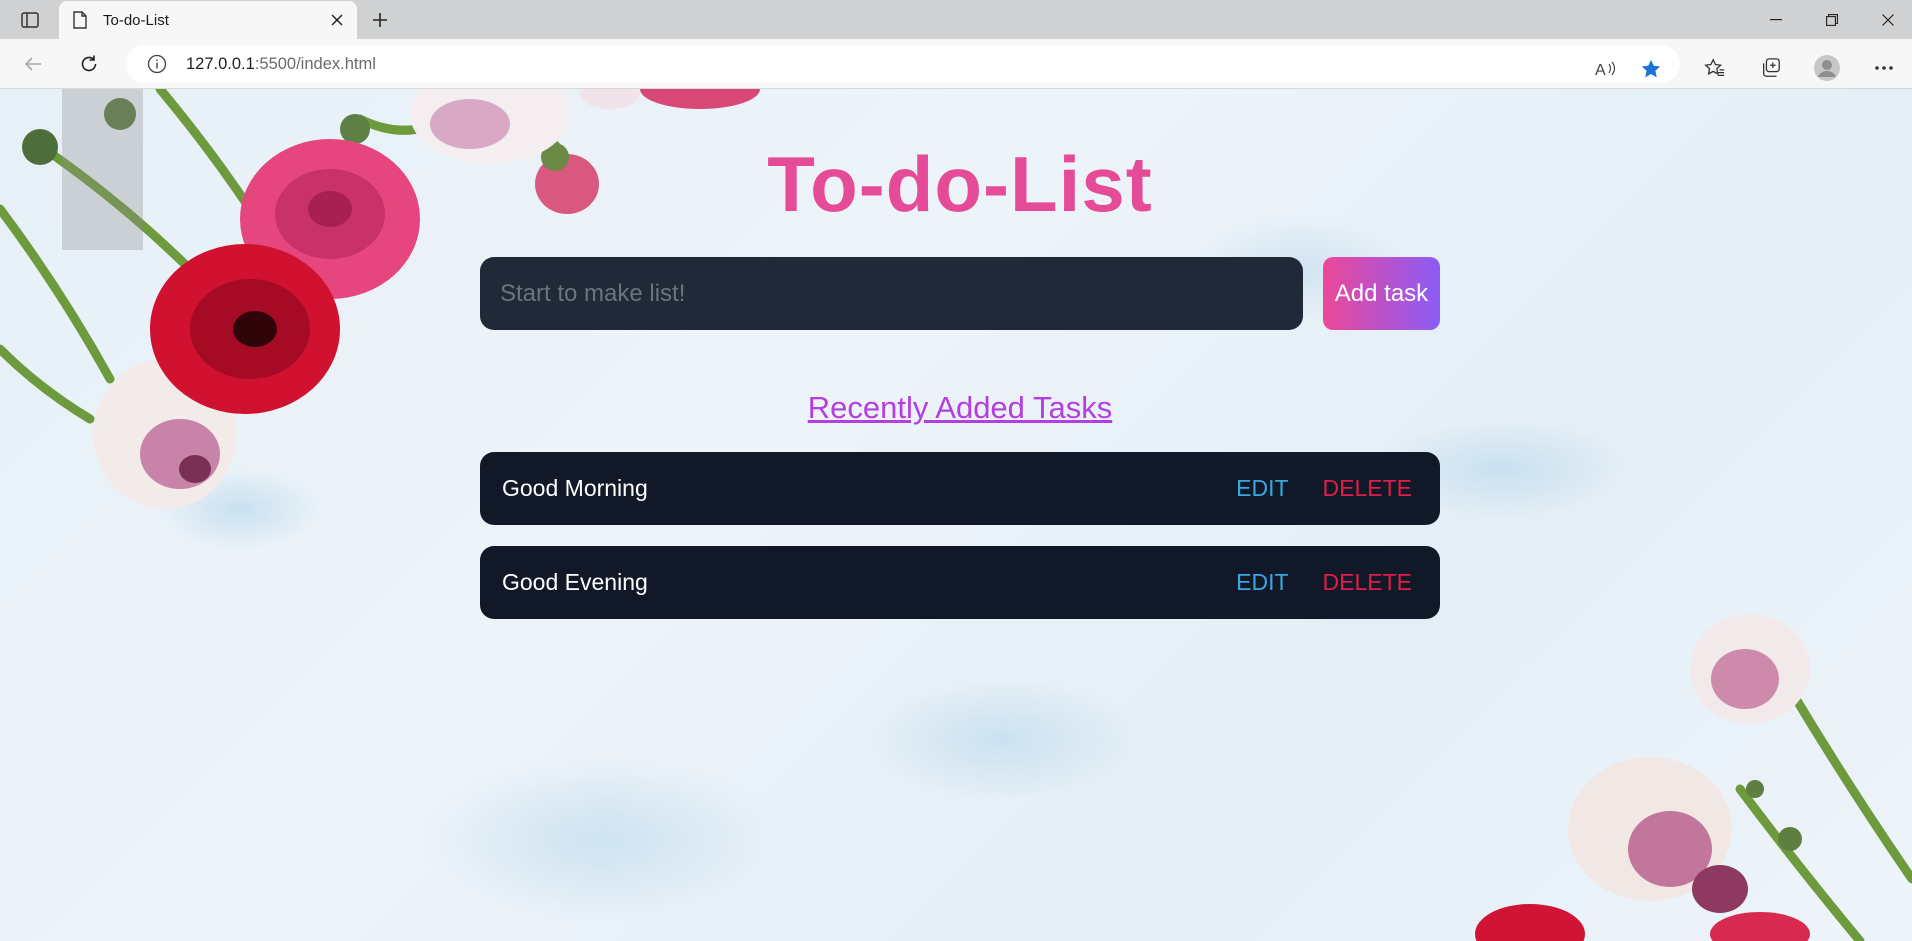 This screenshot has width=1912, height=941. What do you see at coordinates (81, 20) in the screenshot?
I see `page-icon` at bounding box center [81, 20].